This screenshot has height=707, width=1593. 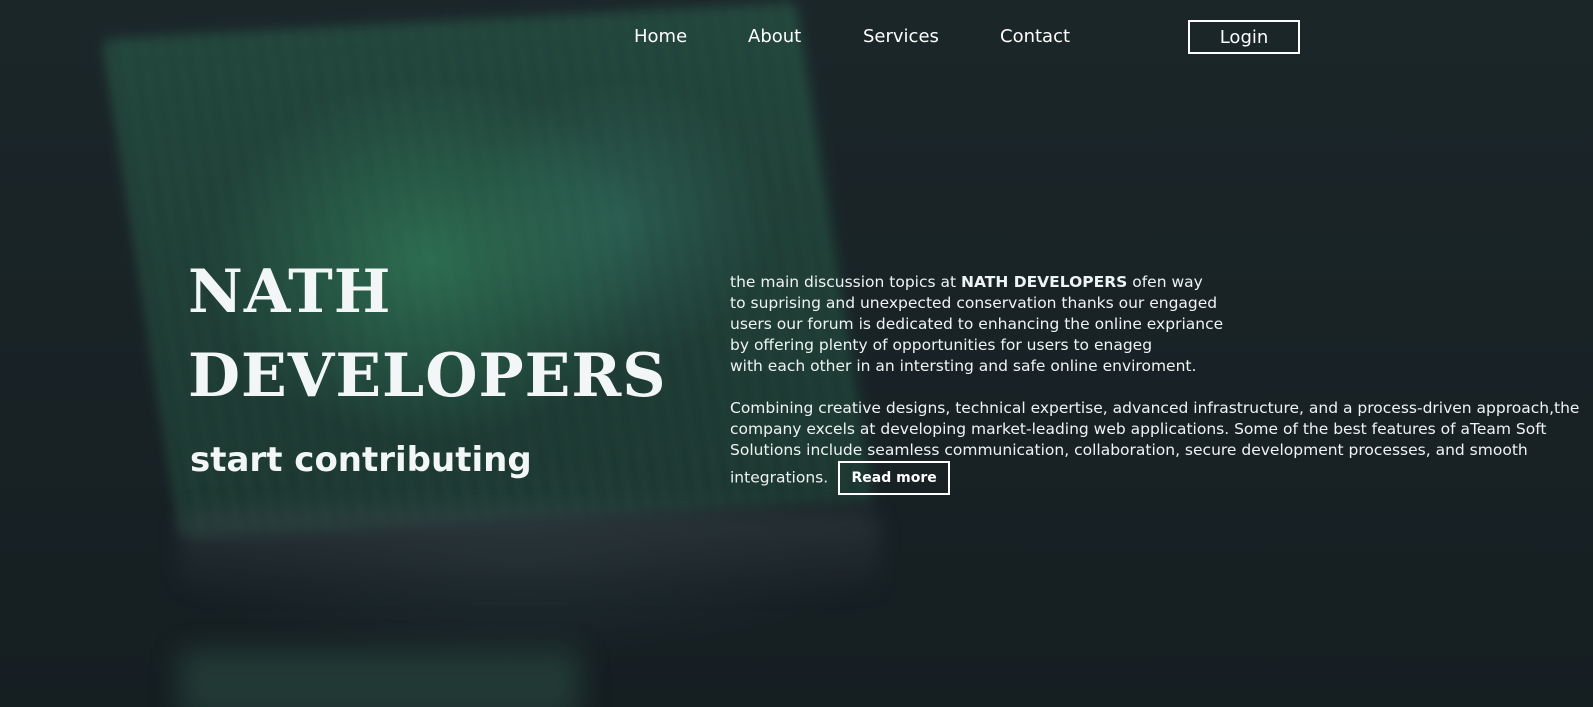 I want to click on hero-subtitle: start contributing, so click(x=361, y=460).